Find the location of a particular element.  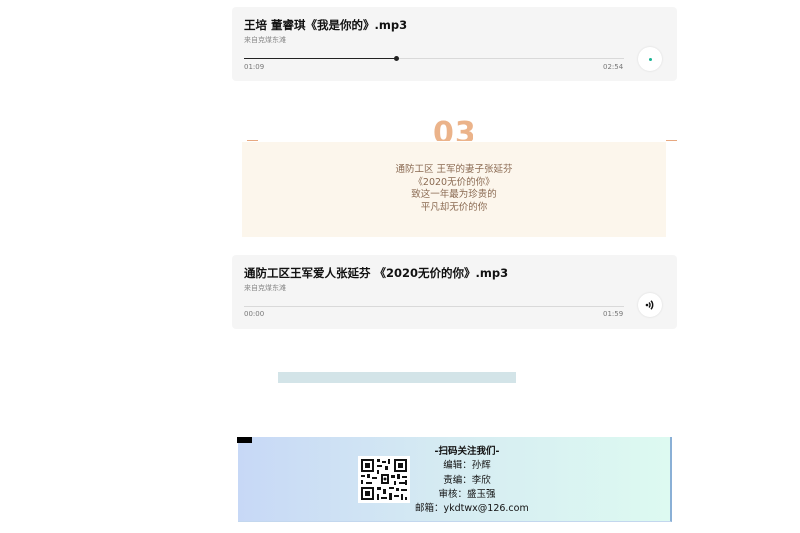

duration: 02:54 is located at coordinates (613, 67).